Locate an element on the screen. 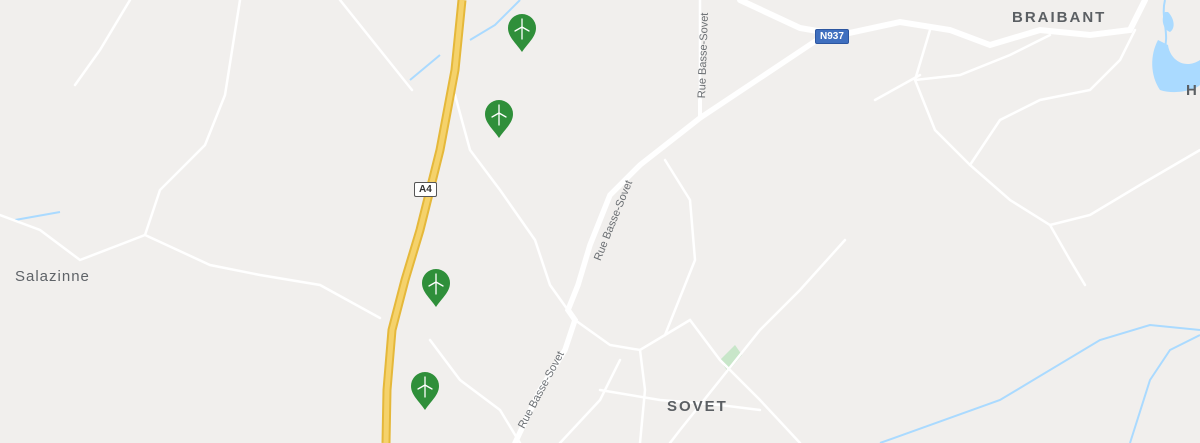 The image size is (1200, 443). road-shield-a4: A4 is located at coordinates (425, 189).